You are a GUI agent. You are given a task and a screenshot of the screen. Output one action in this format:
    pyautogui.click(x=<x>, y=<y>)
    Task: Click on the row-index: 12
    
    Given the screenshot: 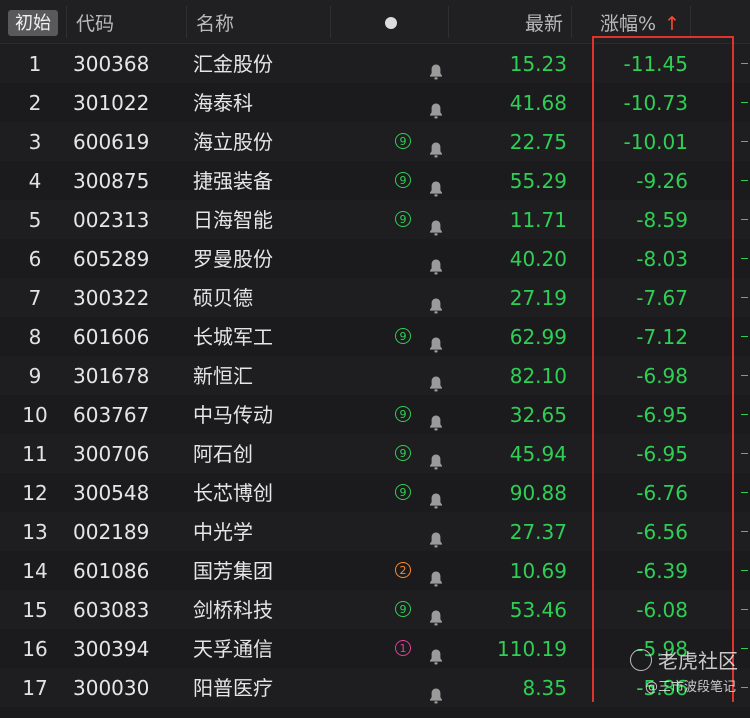 What is the action you would take?
    pyautogui.click(x=35, y=493)
    